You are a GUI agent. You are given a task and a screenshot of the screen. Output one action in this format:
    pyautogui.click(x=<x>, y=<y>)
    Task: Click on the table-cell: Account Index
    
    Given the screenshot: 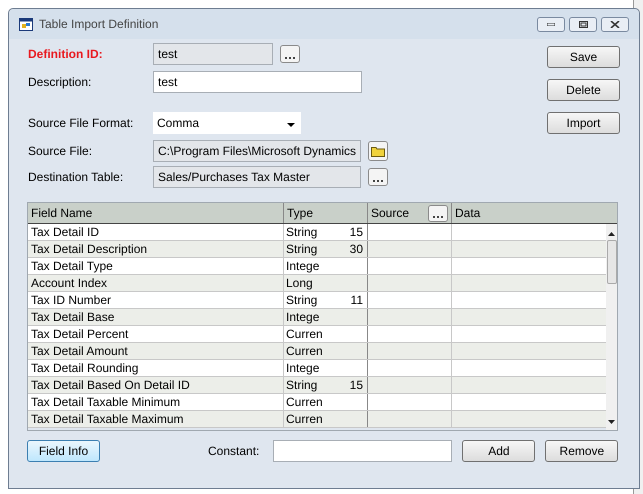 What is the action you would take?
    pyautogui.click(x=156, y=283)
    